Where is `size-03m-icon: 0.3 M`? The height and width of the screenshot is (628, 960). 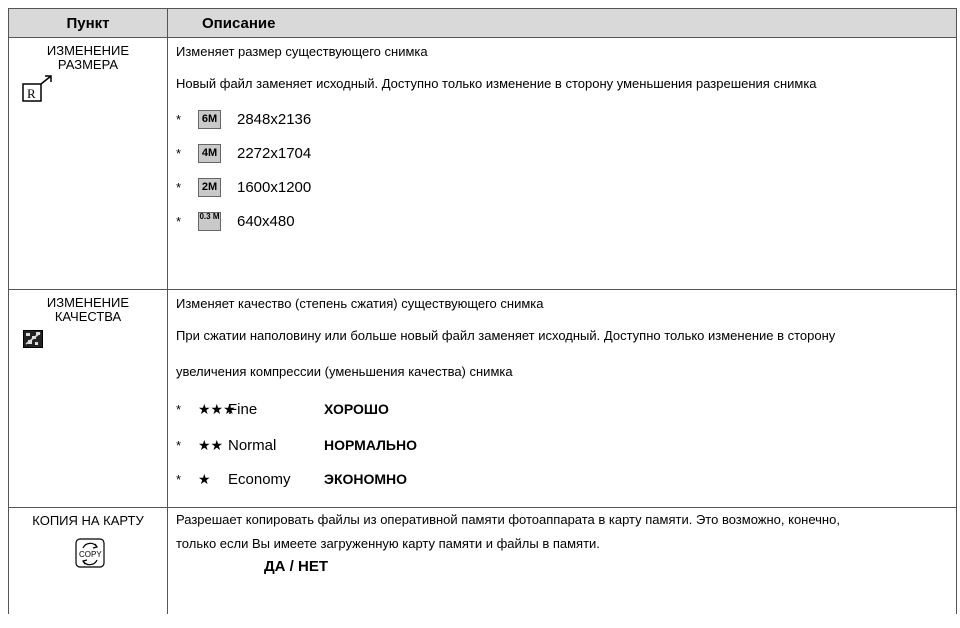
size-03m-icon: 0.3 M is located at coordinates (209, 221).